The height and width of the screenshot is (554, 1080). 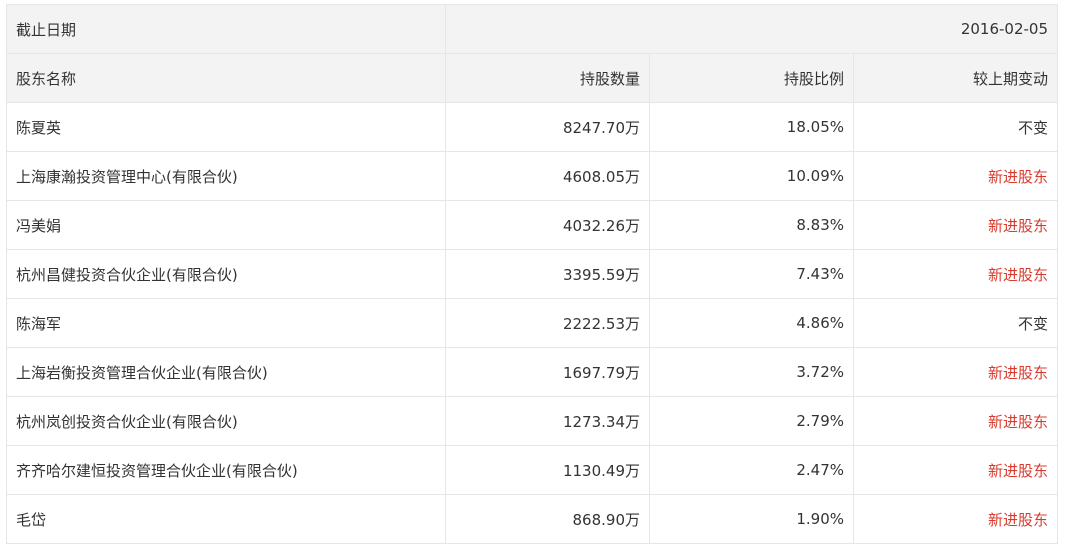 I want to click on table-row: 杭州昌健投资合伙企业(有限合伙) 3395.59万 7.43% 新进股东, so click(x=532, y=274).